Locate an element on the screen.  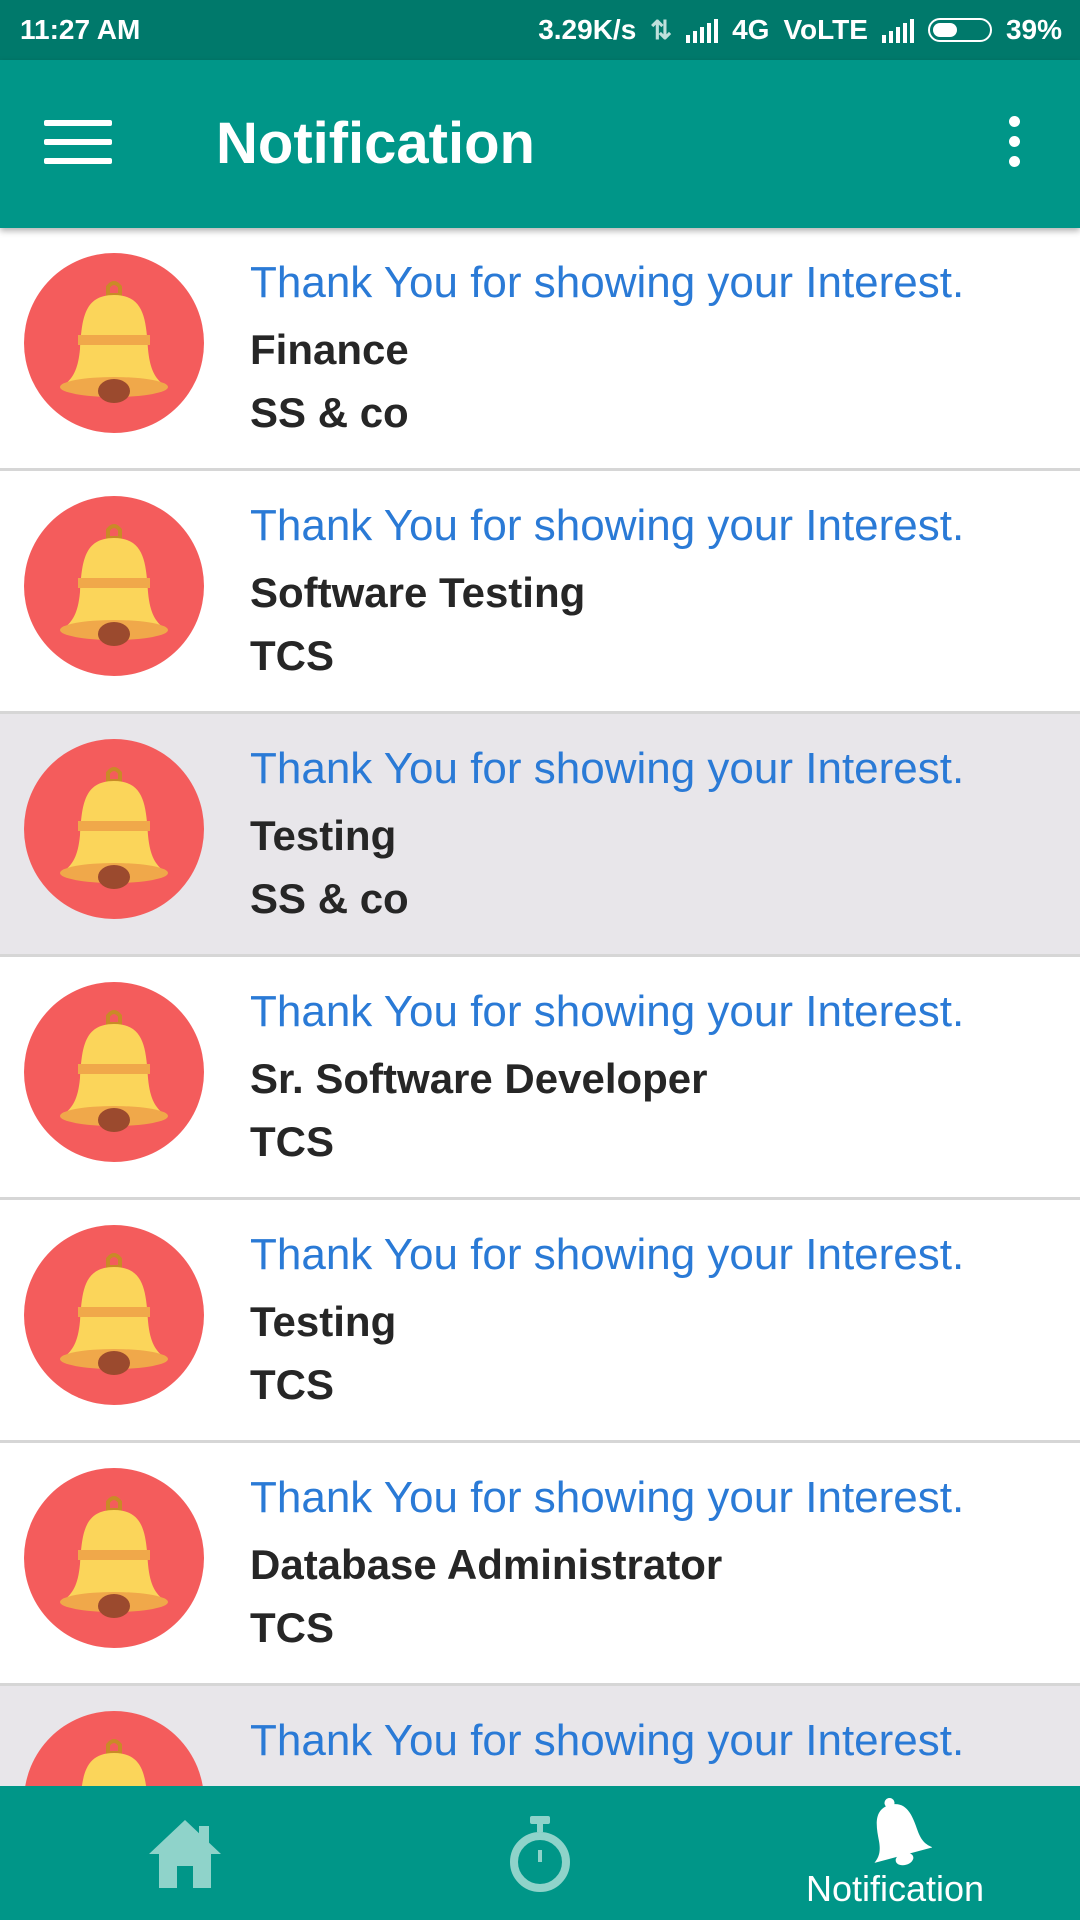
data-activity-icon: ⇅ is located at coordinates (661, 29).